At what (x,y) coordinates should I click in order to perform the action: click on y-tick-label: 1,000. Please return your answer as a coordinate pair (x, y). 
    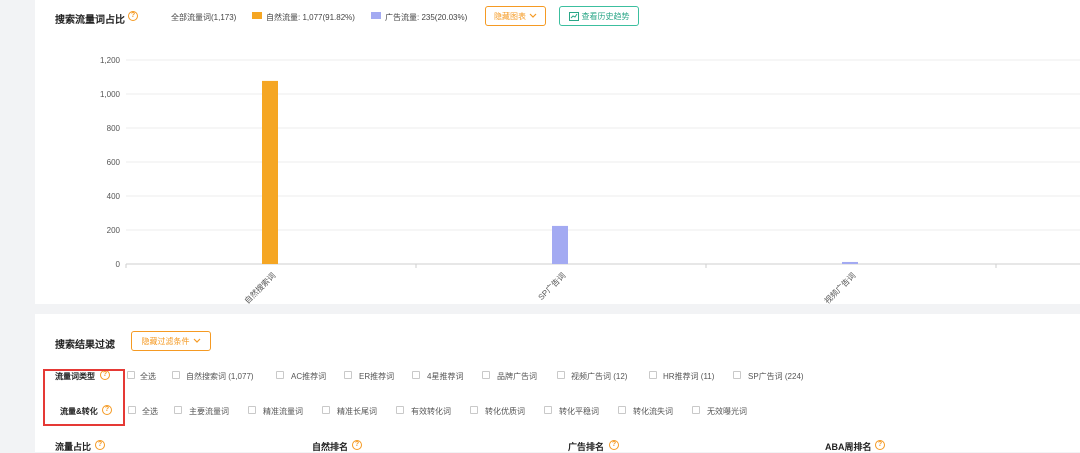
    Looking at the image, I should click on (110, 94).